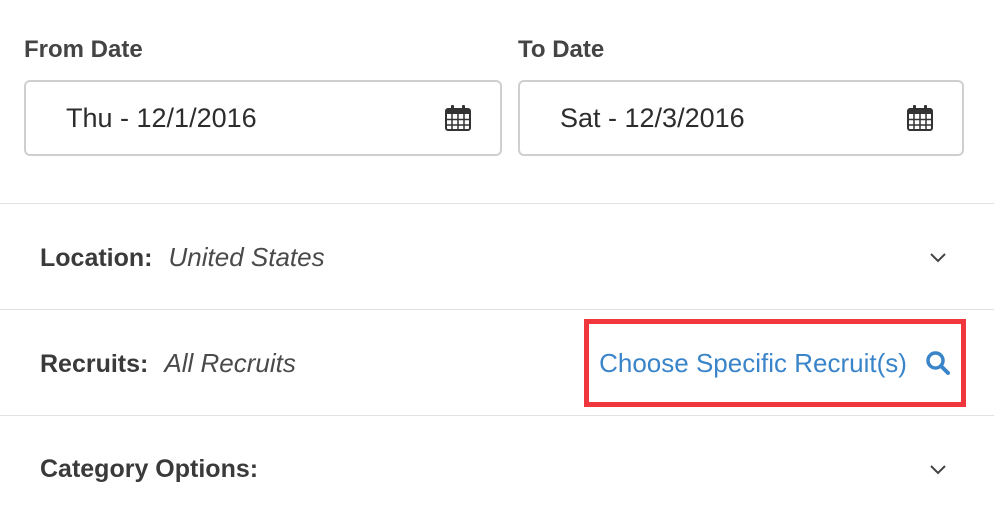  I want to click on from-date-field: Thu - 12/1/2016, so click(263, 118).